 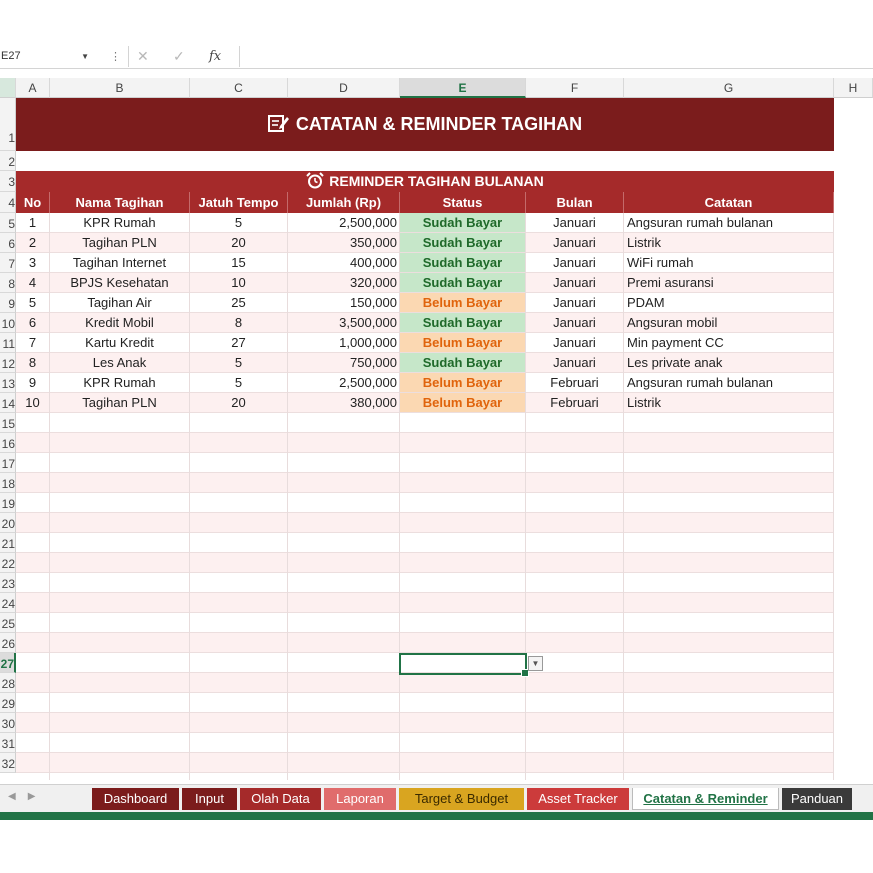 I want to click on row-header-23: 23, so click(x=8, y=583).